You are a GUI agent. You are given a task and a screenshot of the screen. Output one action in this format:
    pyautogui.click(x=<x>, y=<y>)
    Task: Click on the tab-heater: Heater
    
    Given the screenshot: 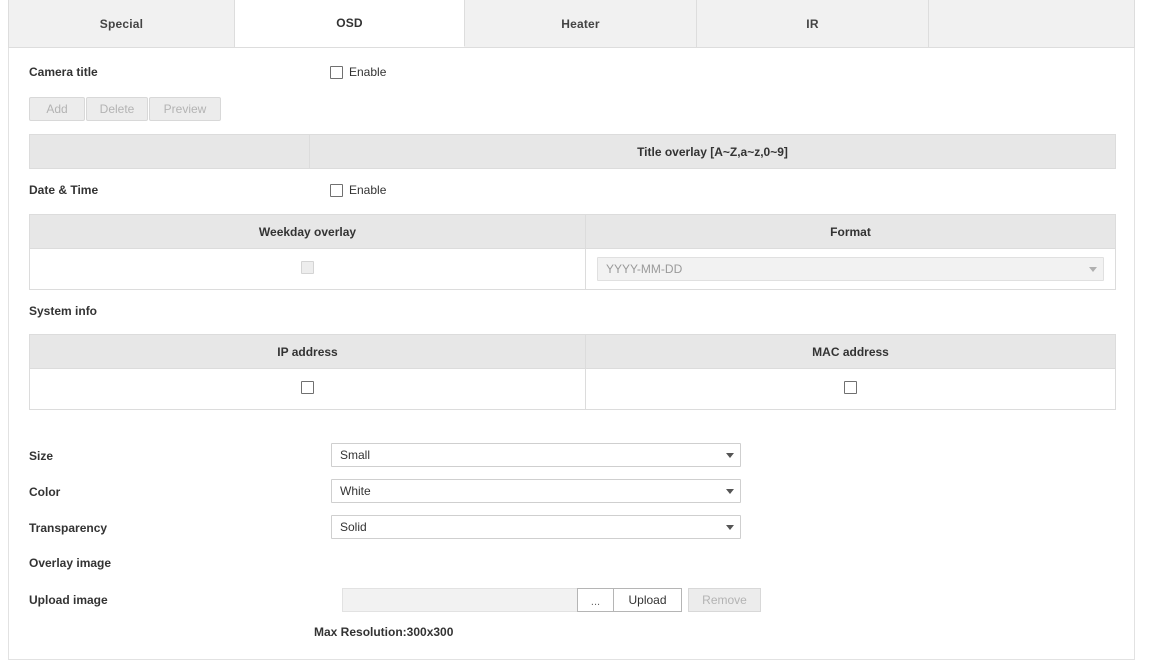 What is the action you would take?
    pyautogui.click(x=581, y=23)
    